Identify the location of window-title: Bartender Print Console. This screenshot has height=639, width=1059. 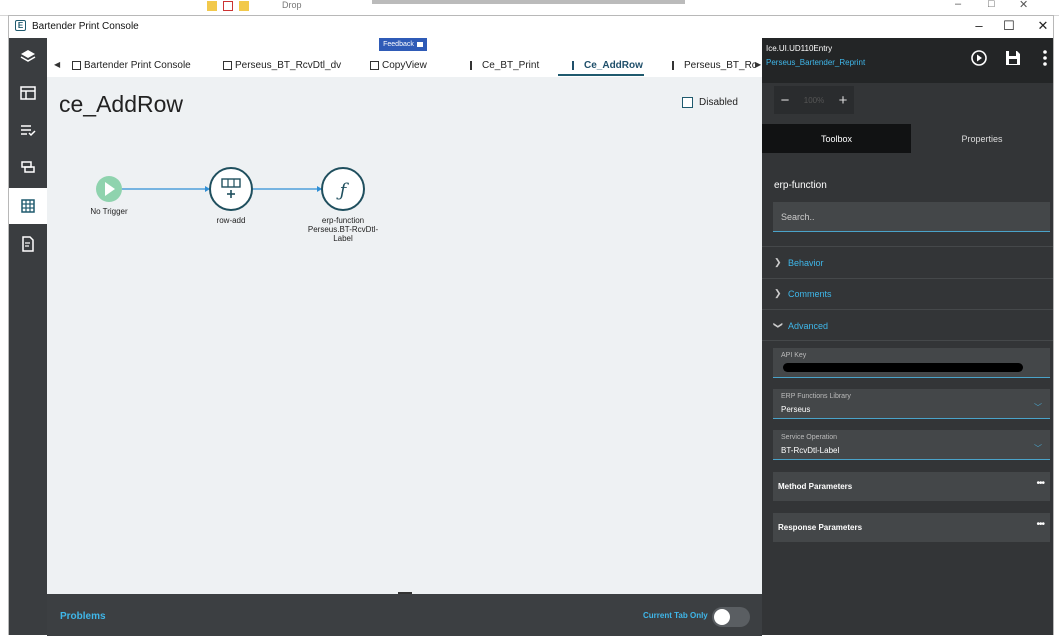
(85, 26).